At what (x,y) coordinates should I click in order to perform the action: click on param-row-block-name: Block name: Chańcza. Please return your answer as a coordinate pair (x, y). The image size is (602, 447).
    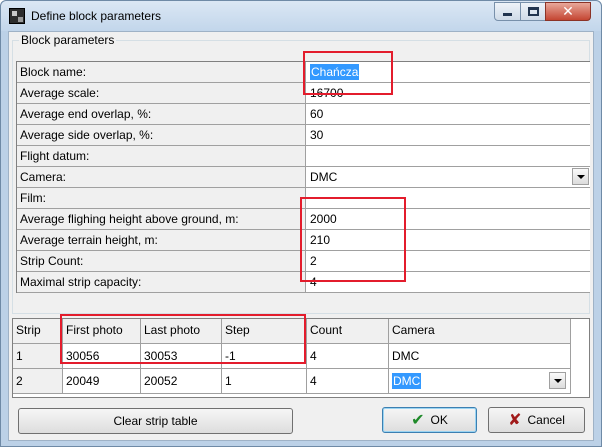
    Looking at the image, I should click on (303, 72).